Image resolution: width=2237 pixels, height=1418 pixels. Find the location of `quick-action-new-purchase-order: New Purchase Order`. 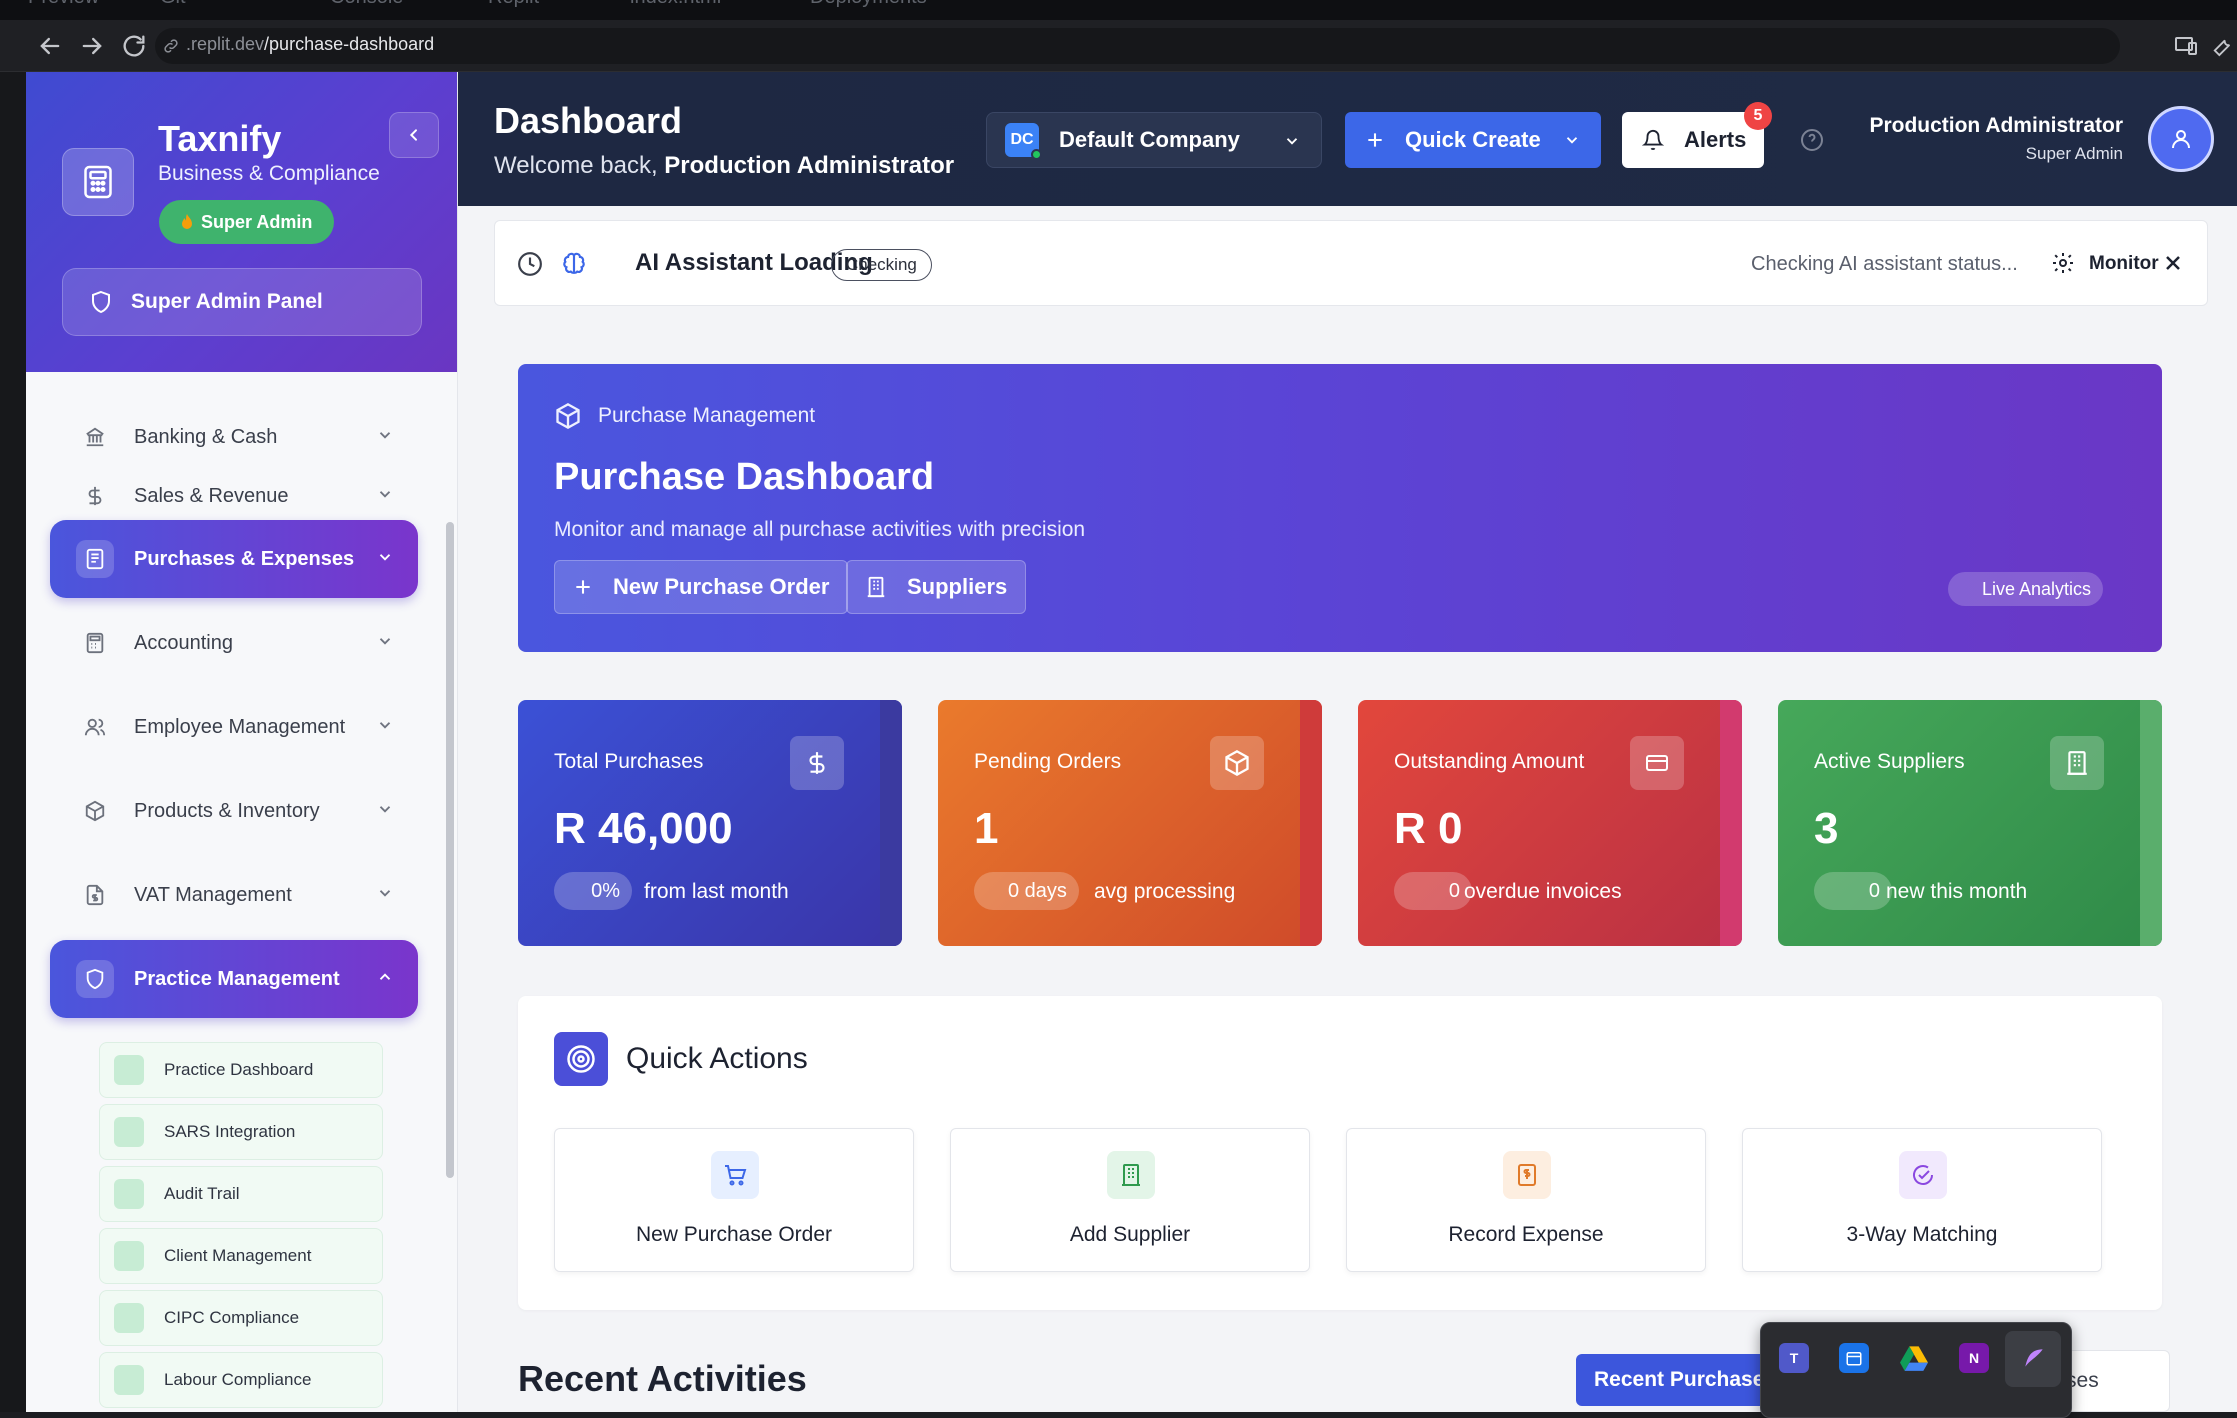

quick-action-new-purchase-order: New Purchase Order is located at coordinates (734, 1200).